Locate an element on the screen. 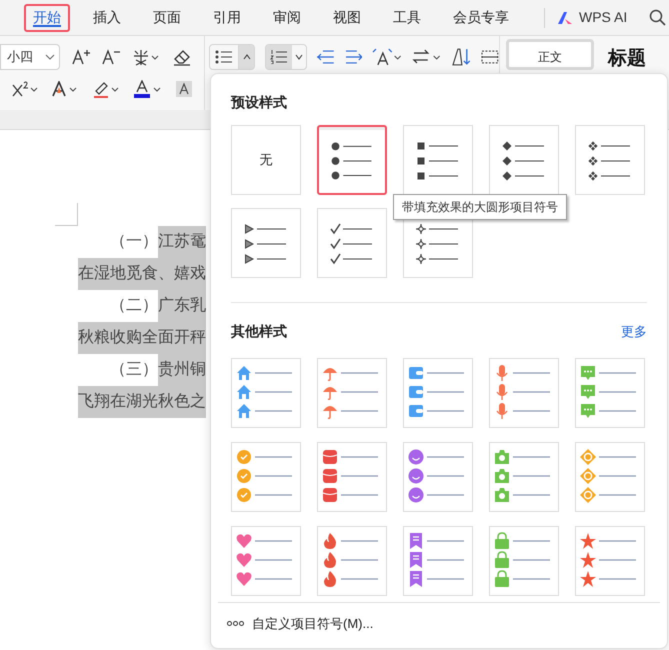 The width and height of the screenshot is (669, 650). ribbon-tab: 工具 is located at coordinates (407, 18).